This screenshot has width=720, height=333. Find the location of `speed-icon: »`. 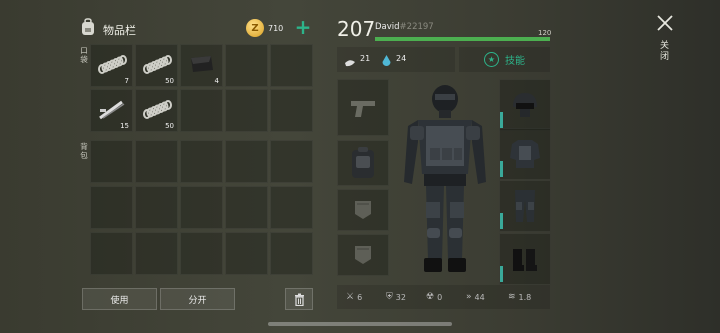

speed-icon: » is located at coordinates (469, 297).